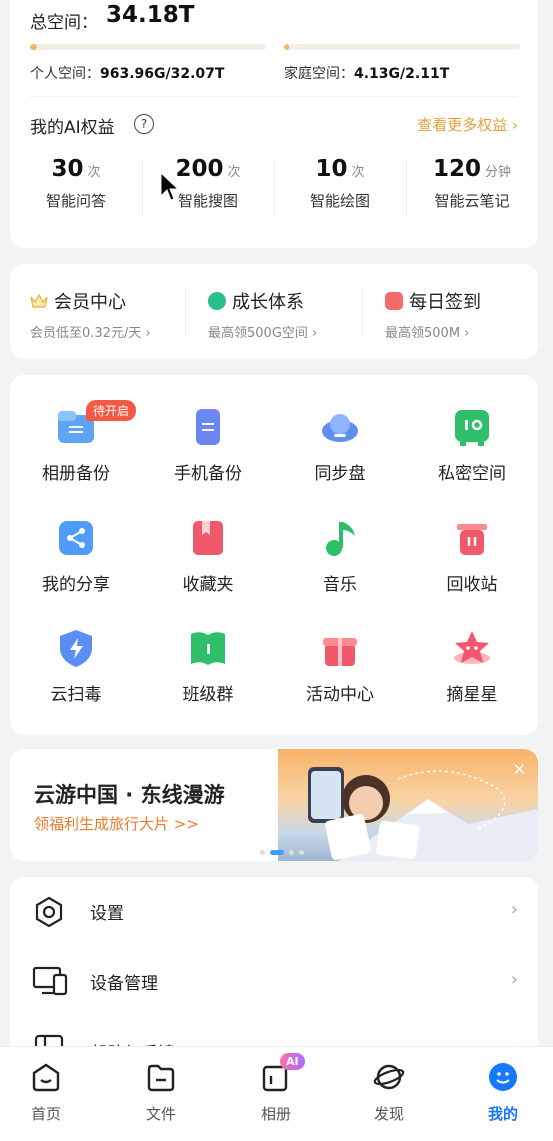  I want to click on grid-item-cloud-antivirus: 云扫毒, so click(76, 666).